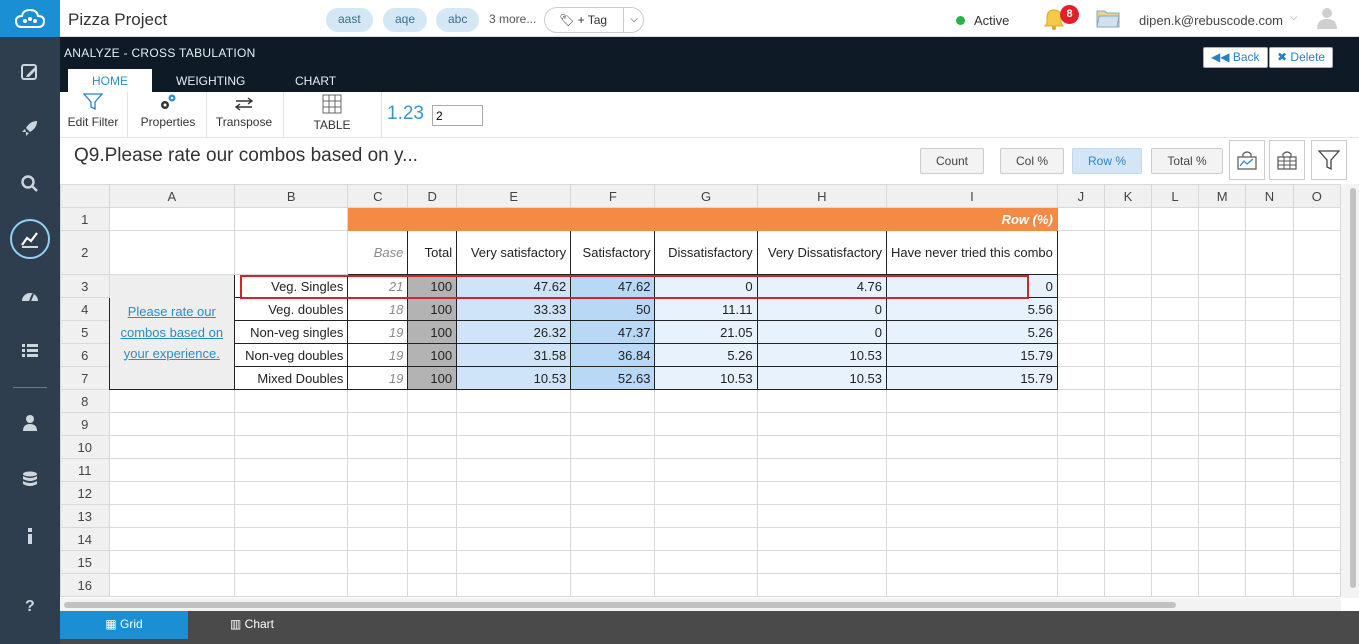 The width and height of the screenshot is (1359, 644). What do you see at coordinates (700, 309) in the screenshot?
I see `table-row: 4 Veg. doubles 18 100 33.33 50 11.11 0 5.56` at bounding box center [700, 309].